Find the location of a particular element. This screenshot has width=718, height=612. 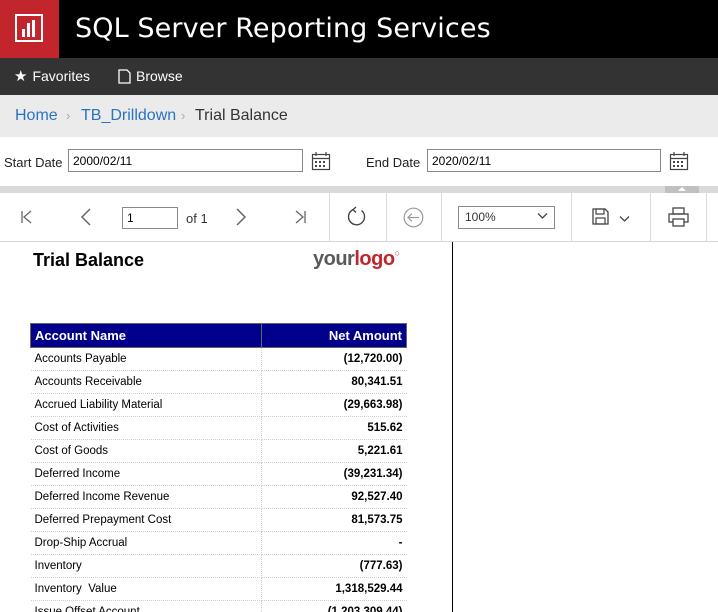

account-name-cell: Issue Offset Account is located at coordinates (146, 606).